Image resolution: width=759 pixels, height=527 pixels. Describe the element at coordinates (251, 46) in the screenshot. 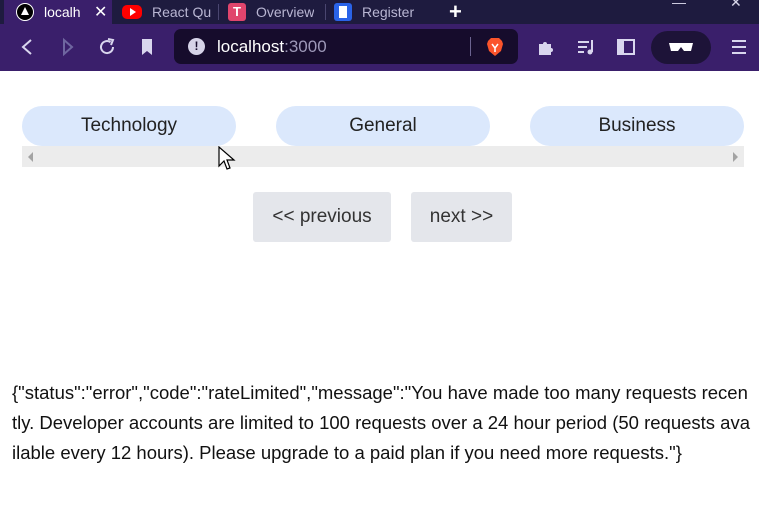

I see `url-host: localhost` at that location.